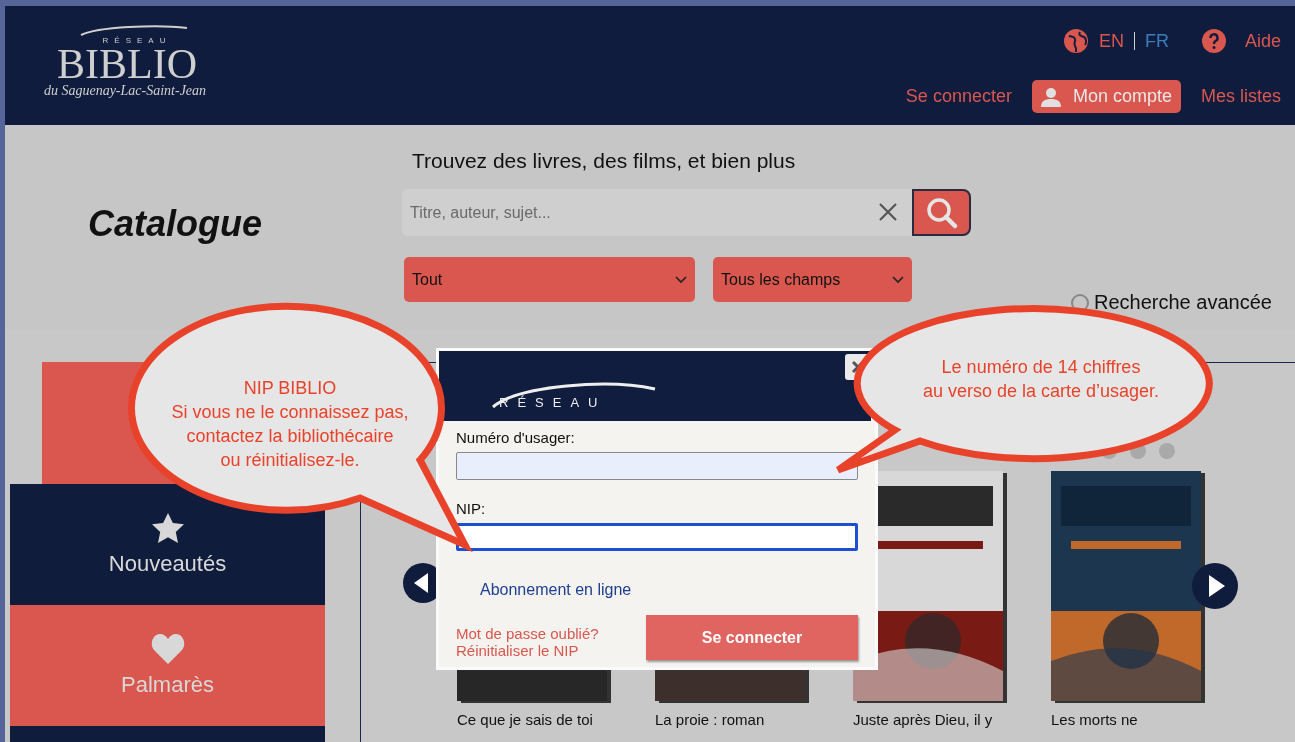 Image resolution: width=1295 pixels, height=742 pixels. Describe the element at coordinates (1262, 41) in the screenshot. I see `help-link: Aide` at that location.